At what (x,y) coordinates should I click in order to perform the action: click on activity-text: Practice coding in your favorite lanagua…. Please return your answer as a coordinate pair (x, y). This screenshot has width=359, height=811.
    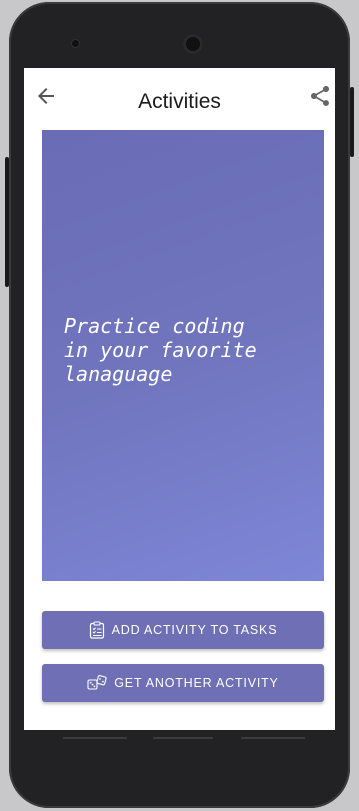
    Looking at the image, I should click on (160, 350).